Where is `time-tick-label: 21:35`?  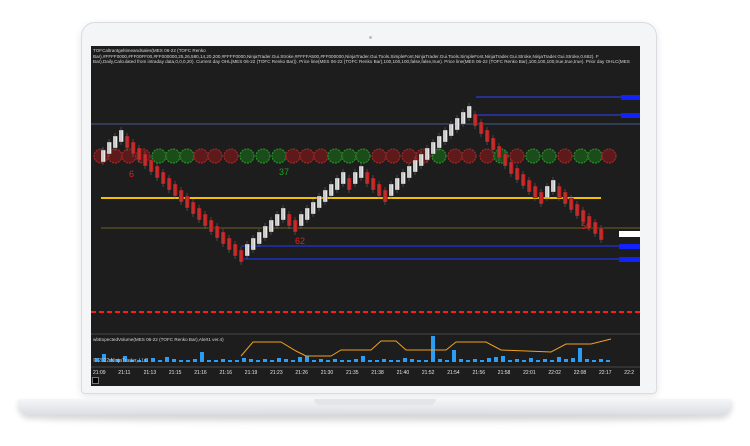 time-tick-label: 21:35 is located at coordinates (352, 373).